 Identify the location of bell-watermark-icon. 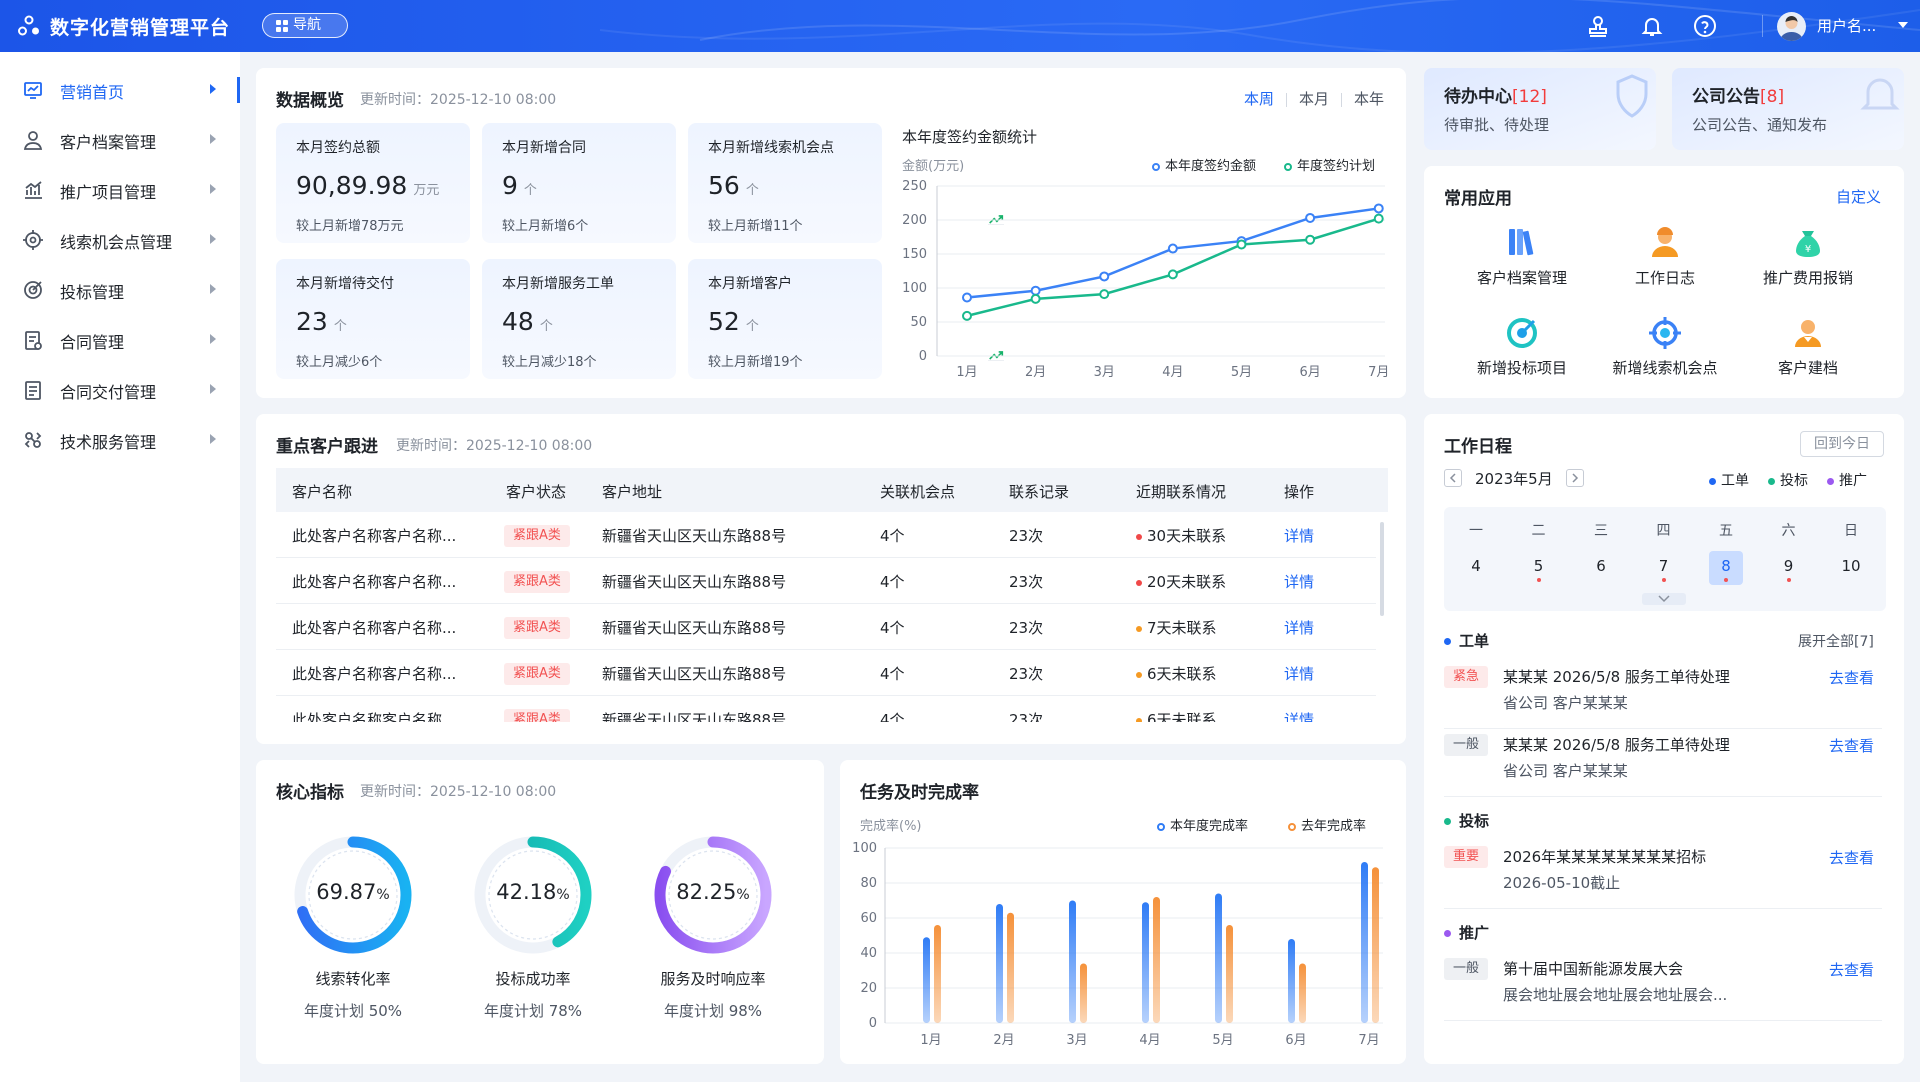
(1880, 94).